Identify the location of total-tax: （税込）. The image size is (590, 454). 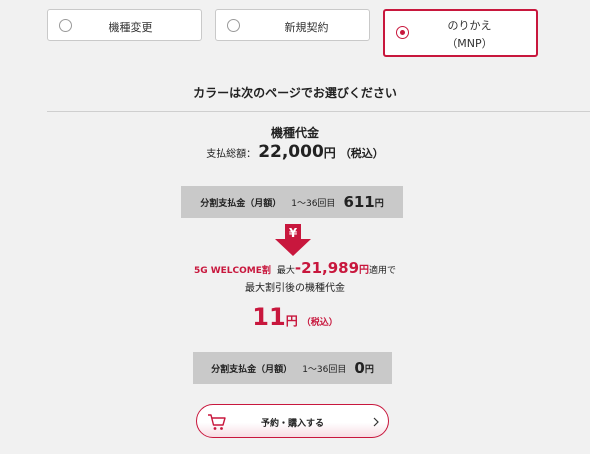
(361, 153).